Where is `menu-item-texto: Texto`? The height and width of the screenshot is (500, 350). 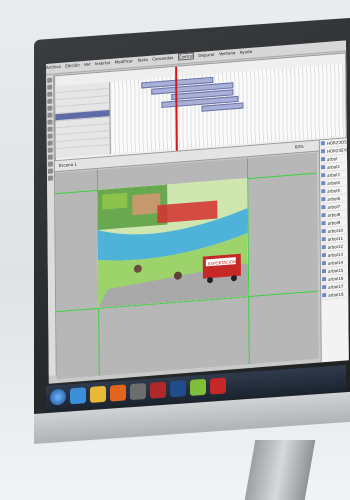
menu-item-texto: Texto is located at coordinates (142, 60).